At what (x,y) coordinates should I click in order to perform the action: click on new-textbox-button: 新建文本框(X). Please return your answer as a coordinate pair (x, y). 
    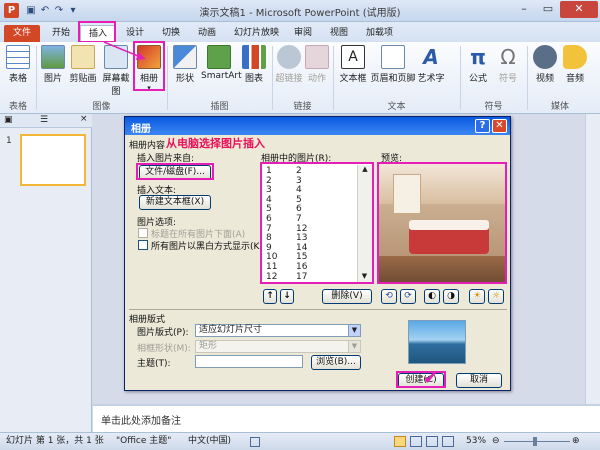
    Looking at the image, I should click on (175, 202).